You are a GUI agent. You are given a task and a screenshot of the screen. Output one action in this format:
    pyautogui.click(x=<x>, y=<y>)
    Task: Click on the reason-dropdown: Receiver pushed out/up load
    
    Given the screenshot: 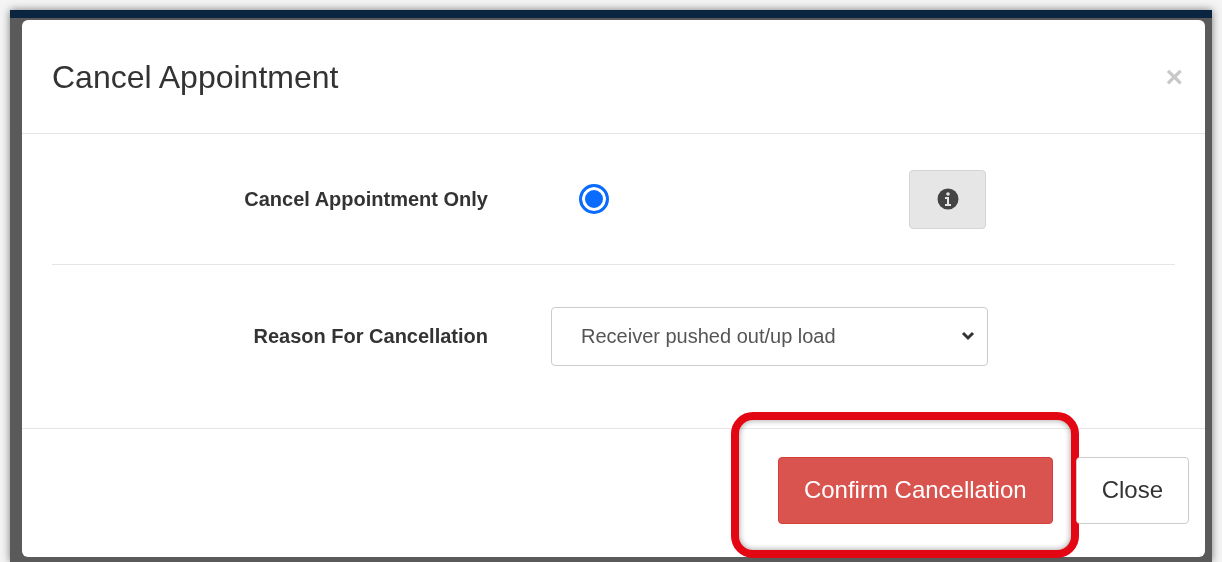 What is the action you would take?
    pyautogui.click(x=769, y=336)
    